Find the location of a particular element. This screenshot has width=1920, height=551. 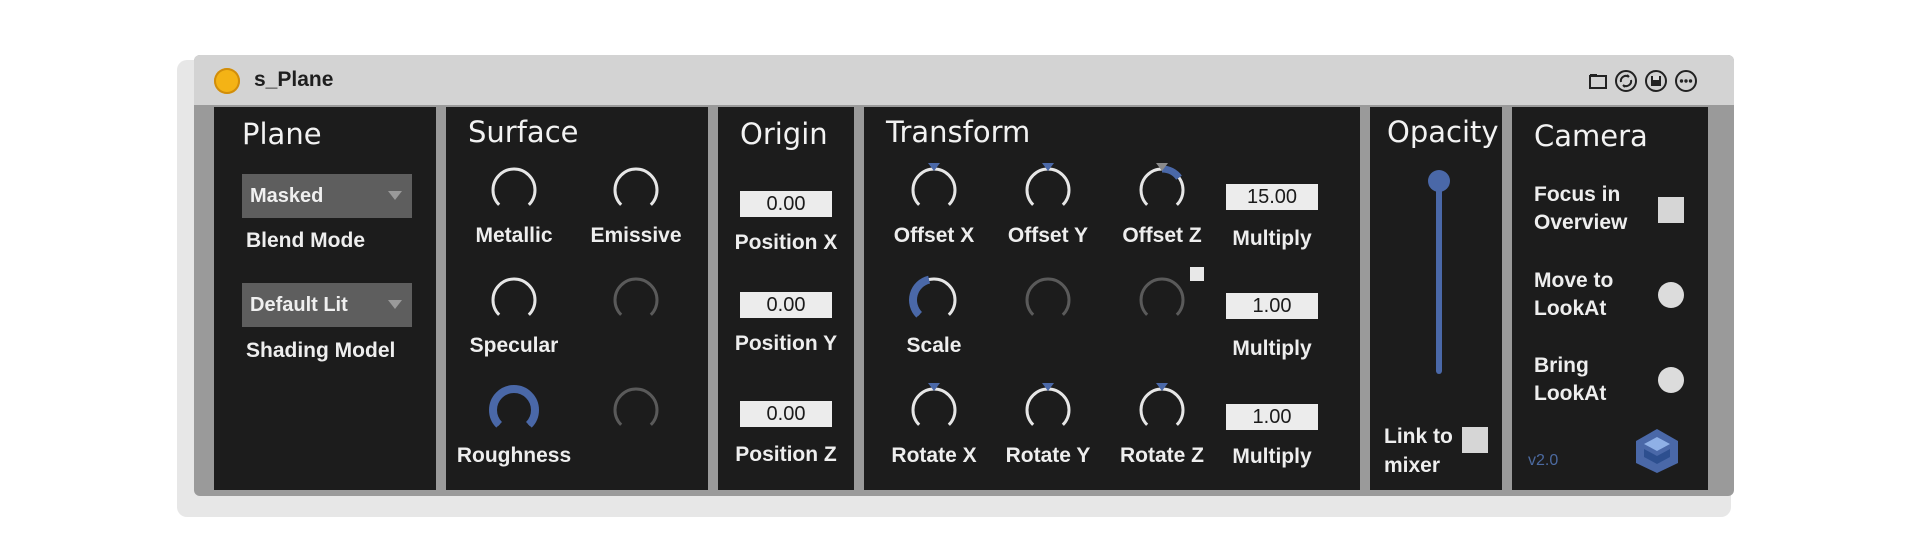

position-z-field: 0.00 is located at coordinates (786, 414).